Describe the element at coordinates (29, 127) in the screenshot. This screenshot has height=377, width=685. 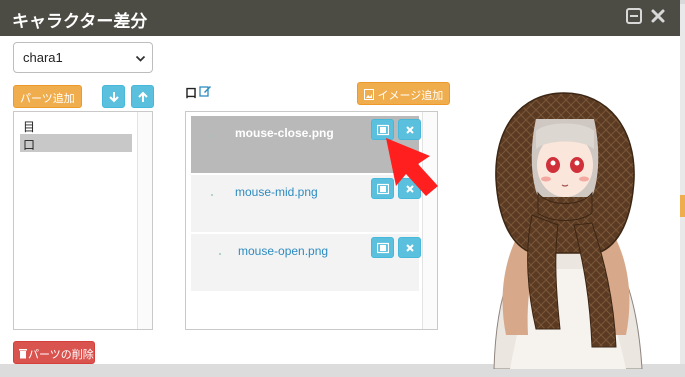
I see `part-label: 目` at that location.